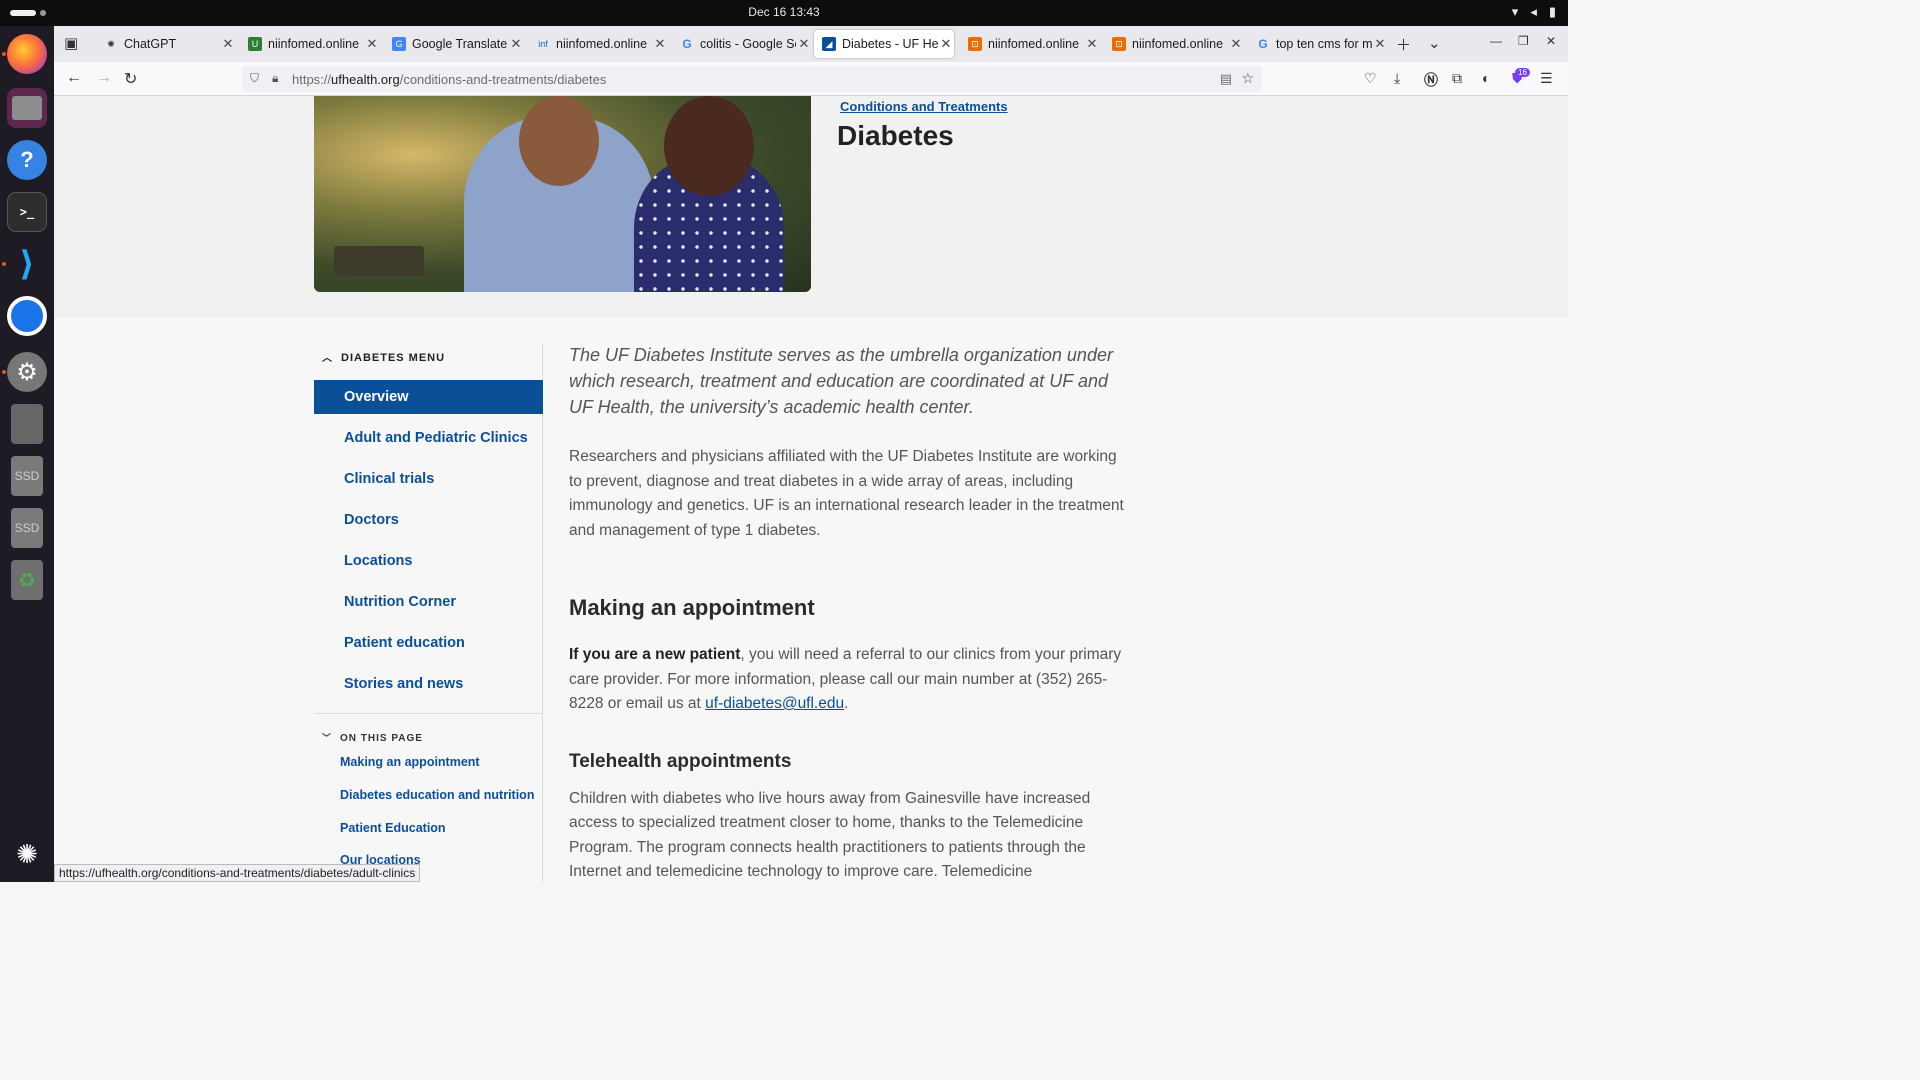  What do you see at coordinates (27, 316) in the screenshot?
I see `chrome-icon` at bounding box center [27, 316].